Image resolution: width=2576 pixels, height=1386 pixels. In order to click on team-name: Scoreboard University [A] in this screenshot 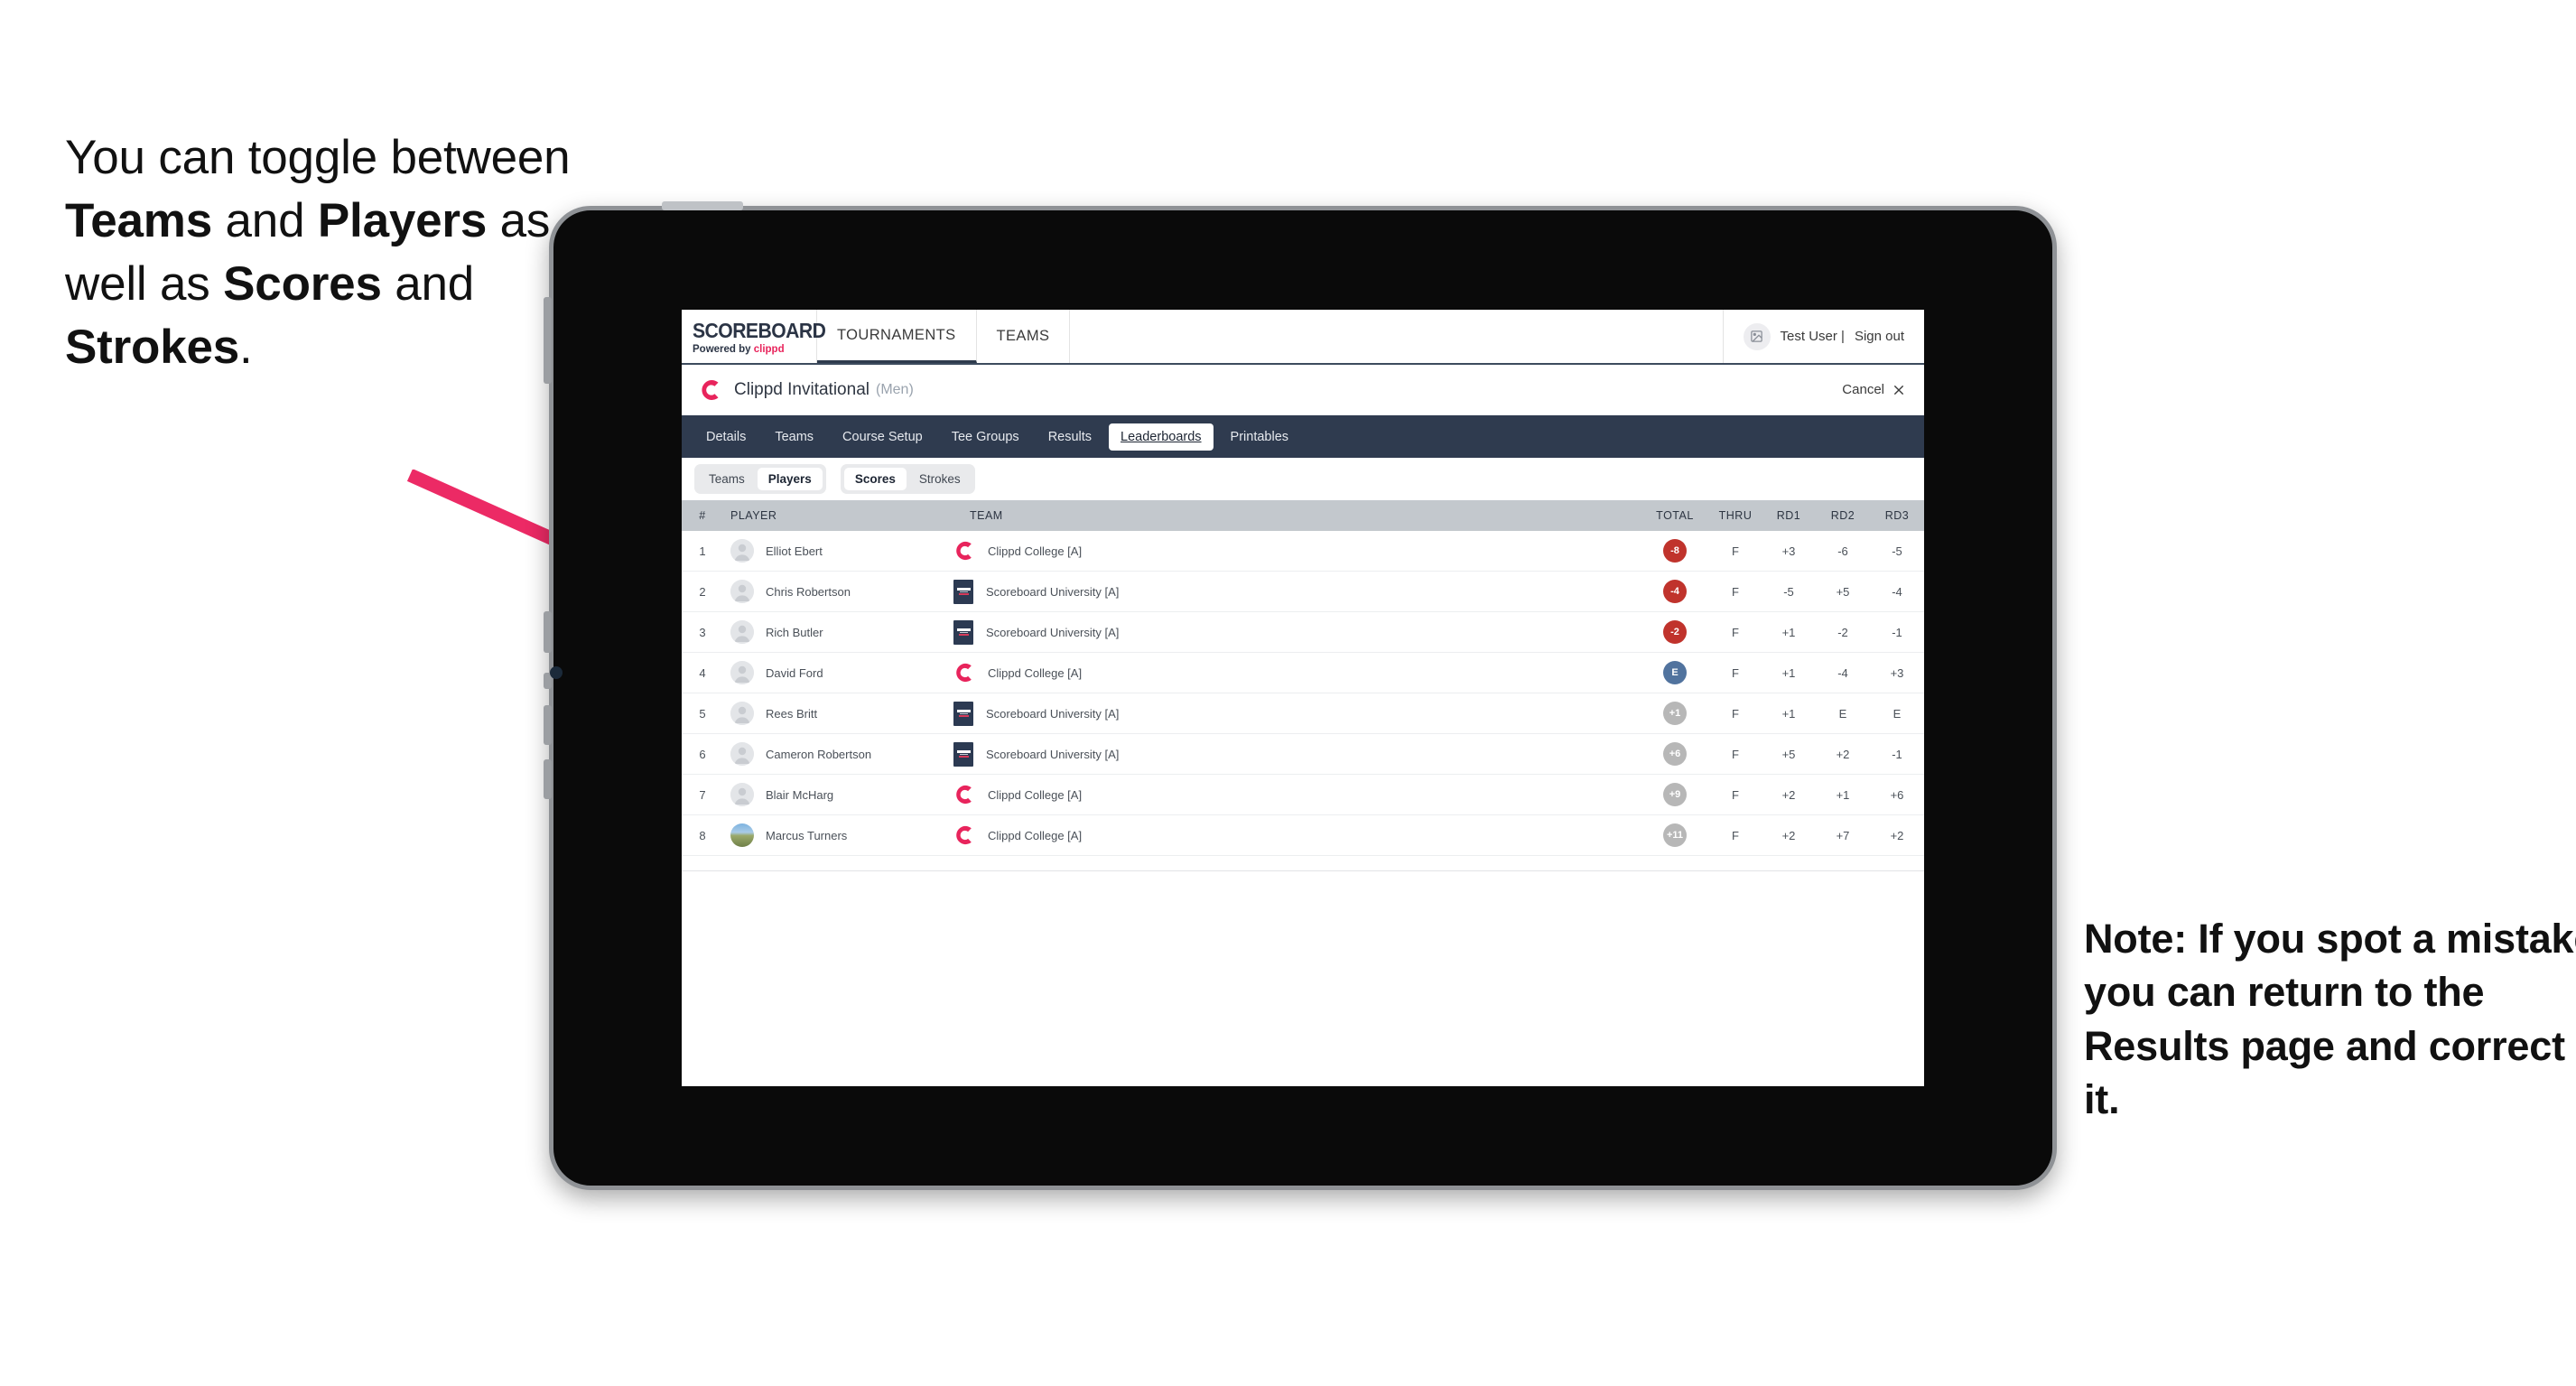, I will do `click(1053, 591)`.